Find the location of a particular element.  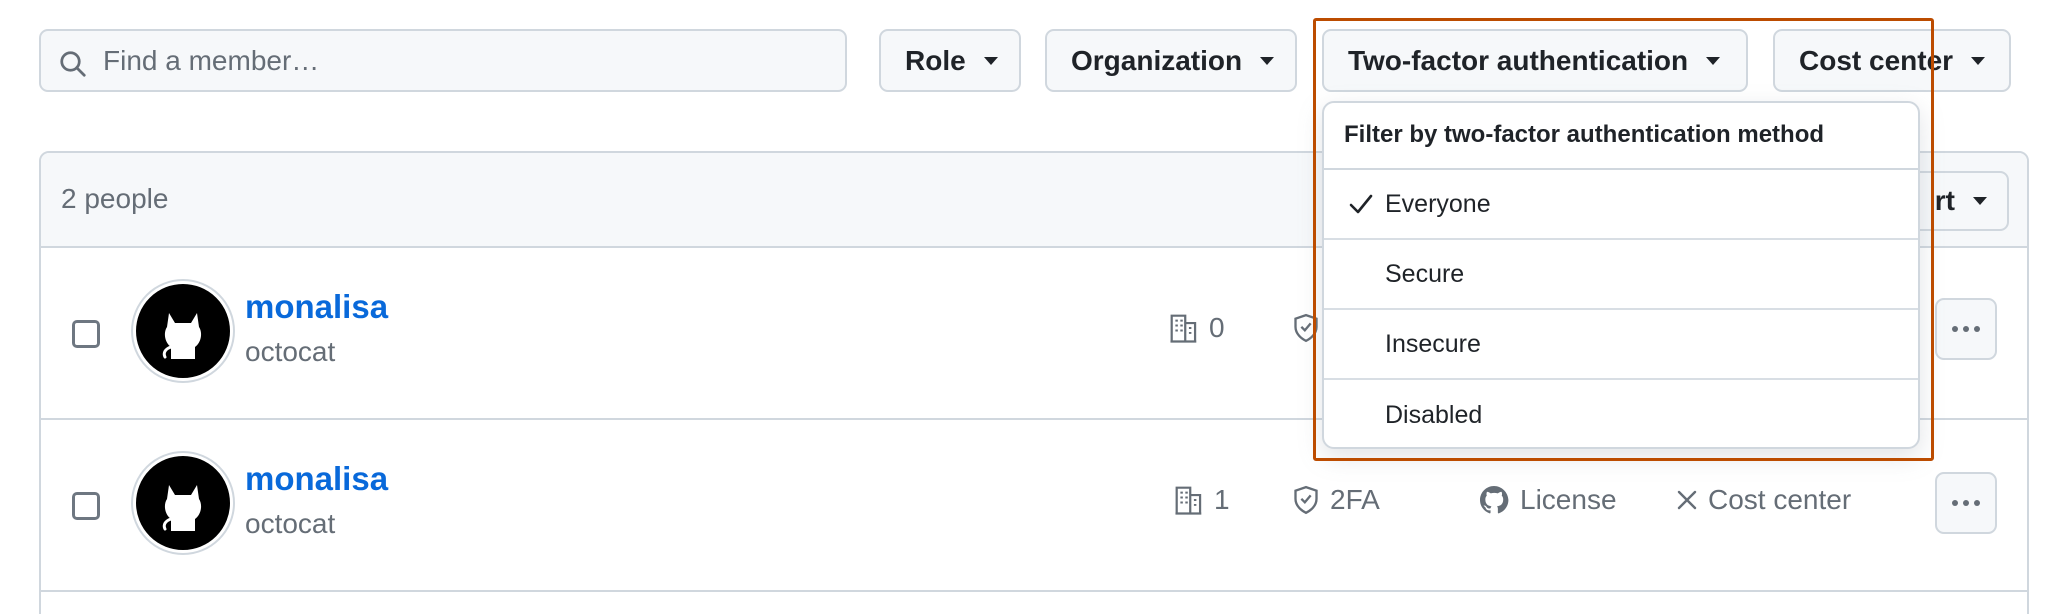

menu-item-secure: Secure is located at coordinates (1621, 275).